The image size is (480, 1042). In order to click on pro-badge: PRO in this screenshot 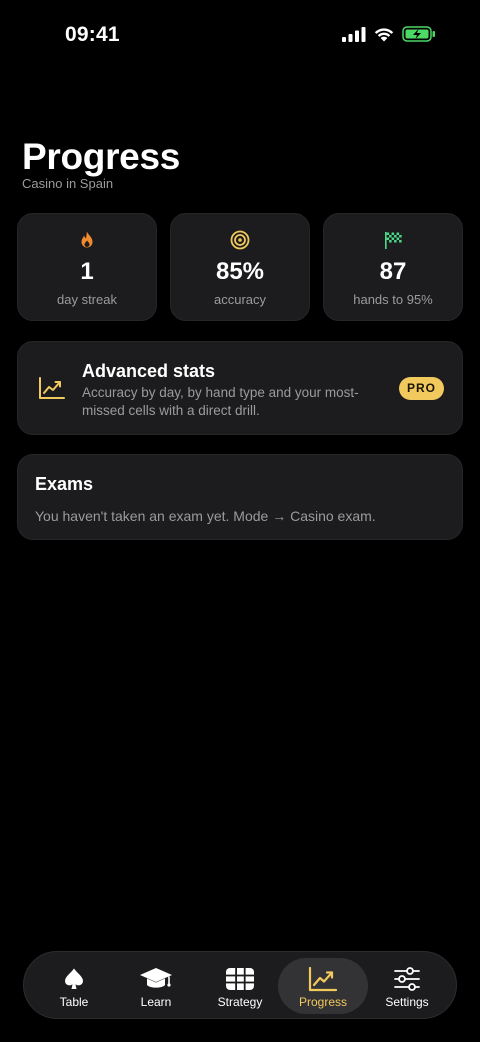, I will do `click(421, 388)`.